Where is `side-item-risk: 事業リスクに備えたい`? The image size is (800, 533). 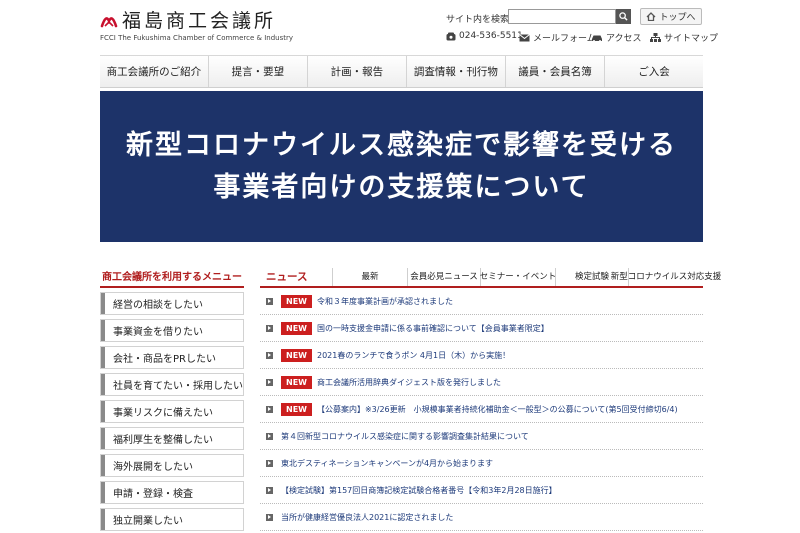 side-item-risk: 事業リスクに備えたい is located at coordinates (172, 411).